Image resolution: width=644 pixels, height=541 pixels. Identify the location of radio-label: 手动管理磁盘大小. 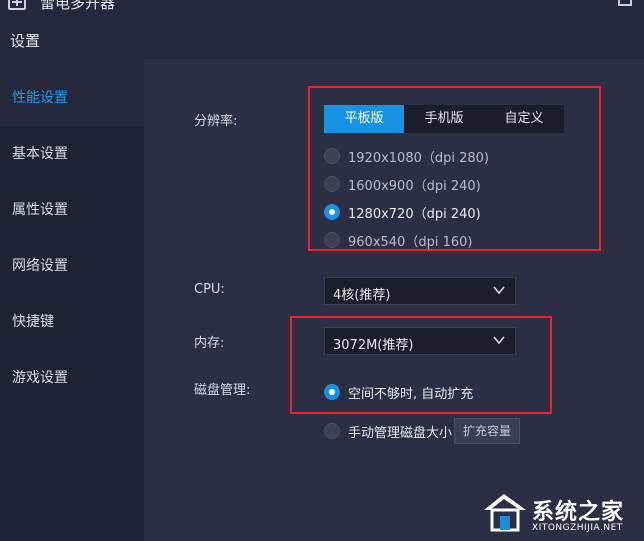
(400, 433).